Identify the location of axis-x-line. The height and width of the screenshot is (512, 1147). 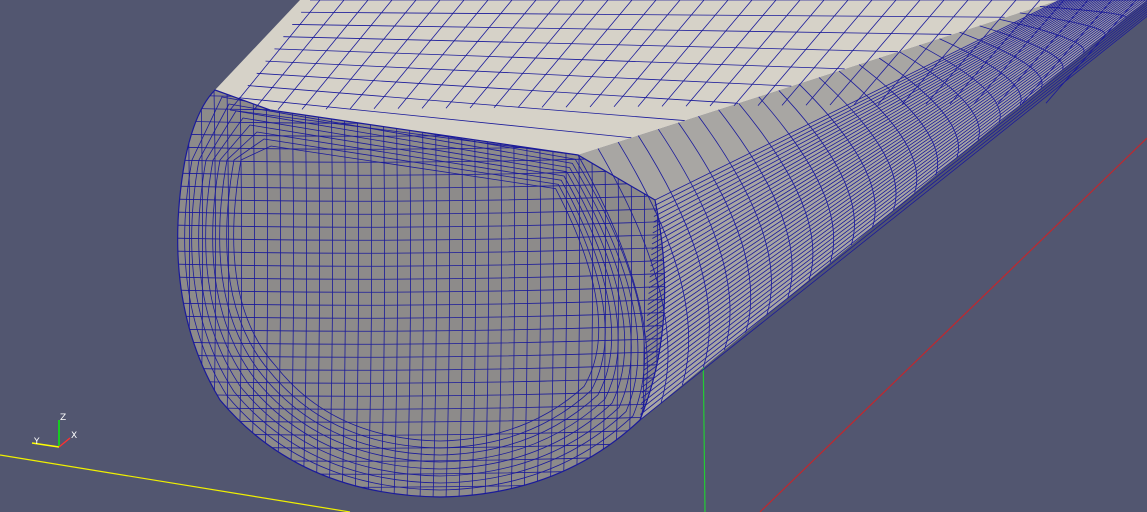
(64, 442).